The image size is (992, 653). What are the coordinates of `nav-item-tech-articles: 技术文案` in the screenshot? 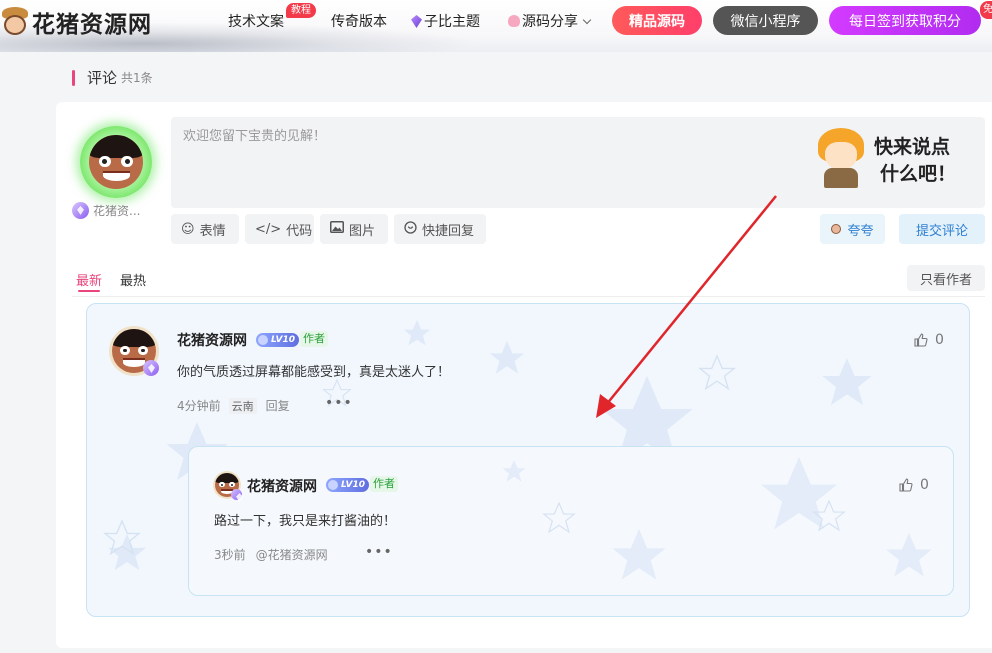 It's located at (256, 21).